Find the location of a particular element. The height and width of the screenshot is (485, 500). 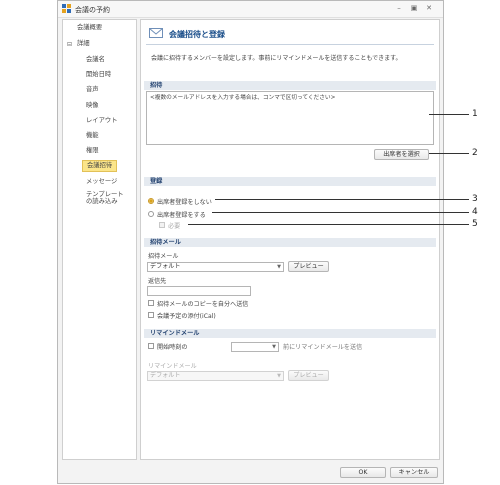

invite-mail-template-value: デフォルト is located at coordinates (165, 266).